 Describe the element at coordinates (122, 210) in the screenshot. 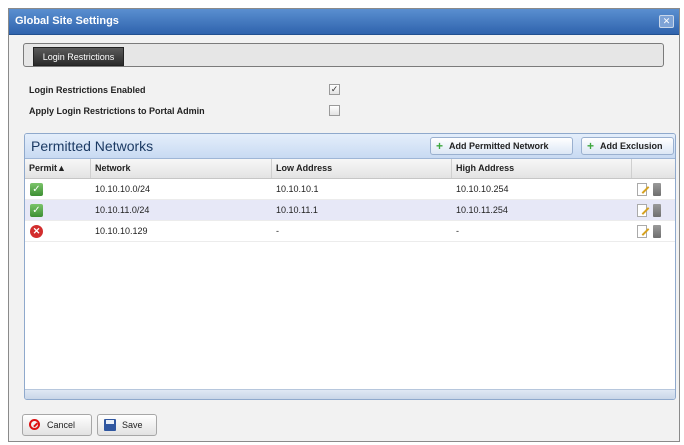

I see `network-cell: 10.10.11.0/24` at that location.